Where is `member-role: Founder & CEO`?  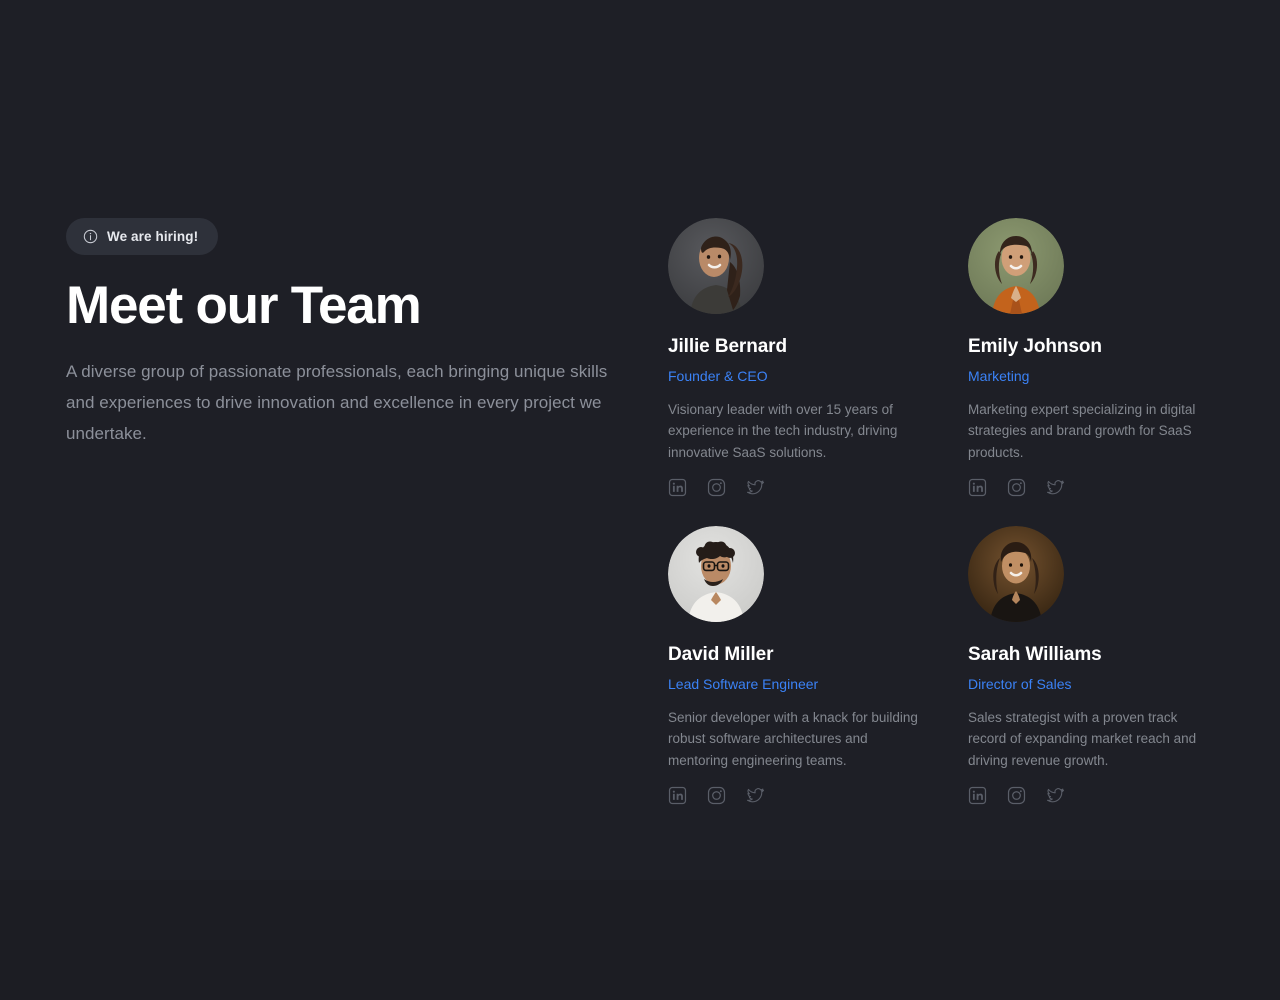
member-role: Founder & CEO is located at coordinates (718, 375).